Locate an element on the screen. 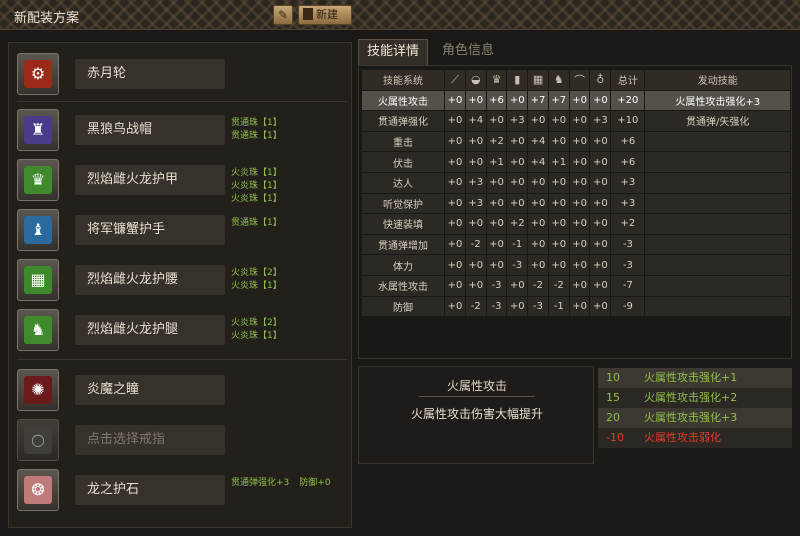 The image size is (800, 536). skill-row: 贯通弹强化 +0 +4 +0 +3 +0 +0 +0 +3 +10 贯通弹/矢强化 is located at coordinates (575, 121).